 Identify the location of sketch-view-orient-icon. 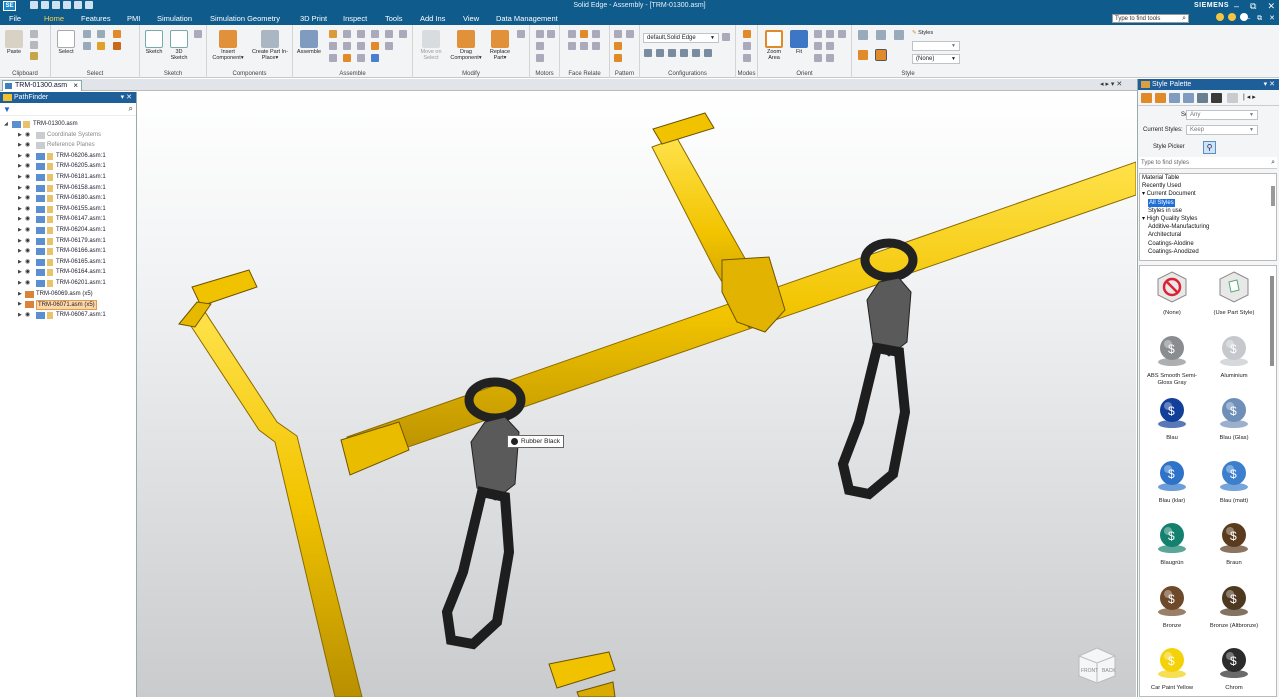
(818, 46).